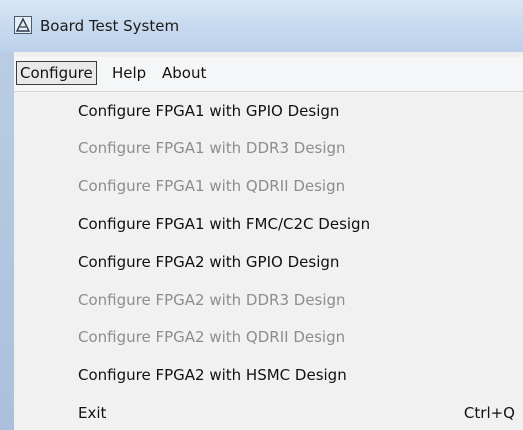  What do you see at coordinates (489, 413) in the screenshot?
I see `menu-item-shortcut: Ctrl+Q` at bounding box center [489, 413].